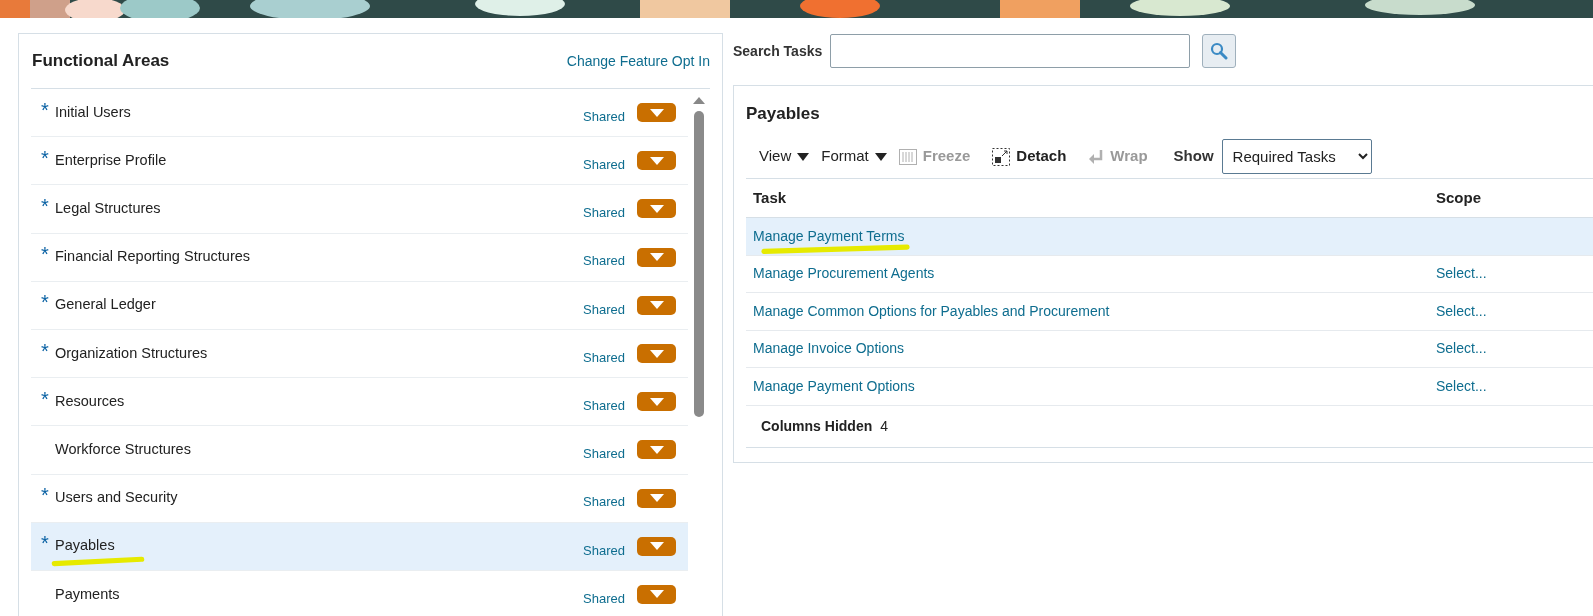 This screenshot has height=616, width=1593. What do you see at coordinates (1193, 156) in the screenshot?
I see `show-label: Show` at bounding box center [1193, 156].